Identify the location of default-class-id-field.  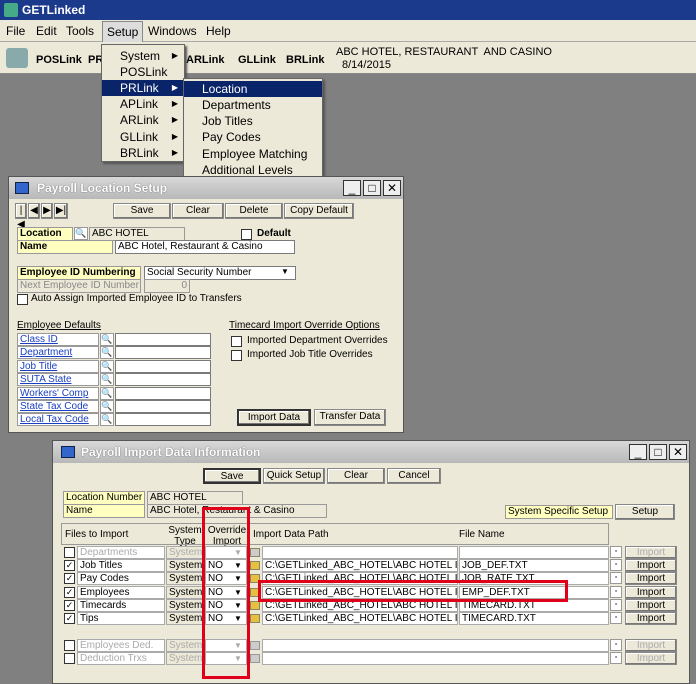
(163, 339).